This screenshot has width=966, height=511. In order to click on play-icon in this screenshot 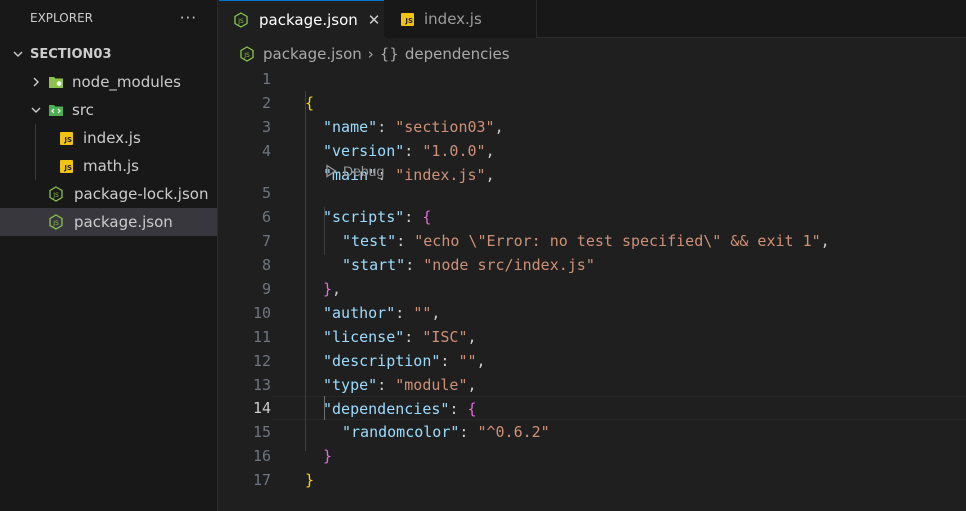, I will do `click(331, 171)`.